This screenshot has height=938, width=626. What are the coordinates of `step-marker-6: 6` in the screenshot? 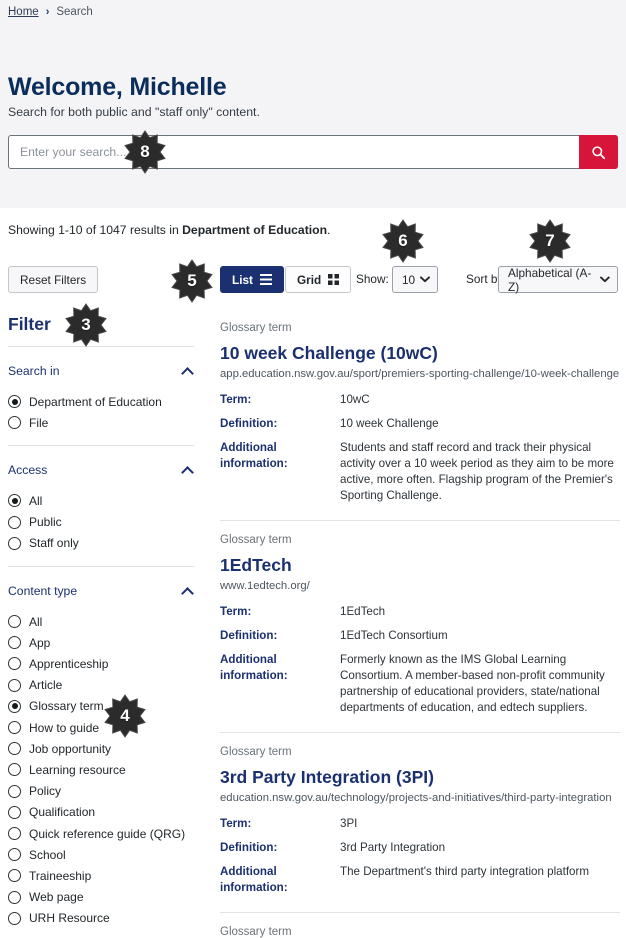 It's located at (403, 241).